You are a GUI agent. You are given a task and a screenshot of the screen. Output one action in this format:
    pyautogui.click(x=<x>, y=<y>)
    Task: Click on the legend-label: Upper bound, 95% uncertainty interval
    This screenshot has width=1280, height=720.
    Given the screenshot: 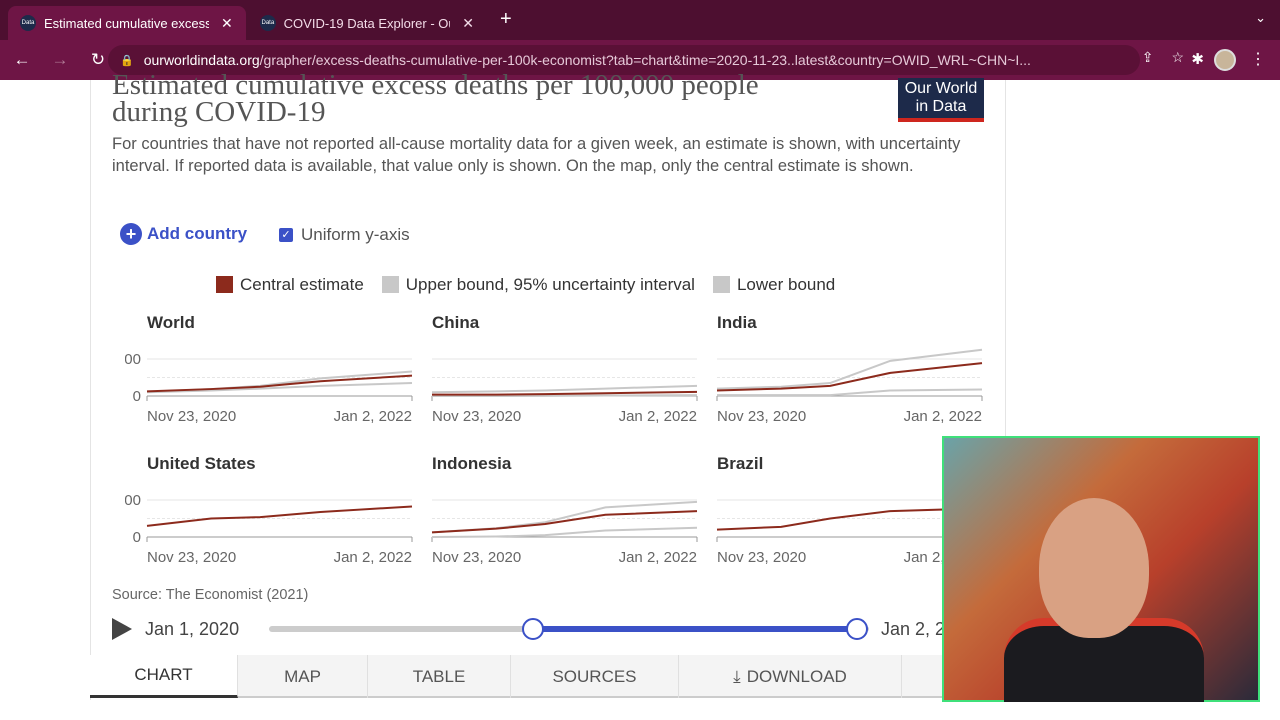 What is the action you would take?
    pyautogui.click(x=550, y=284)
    